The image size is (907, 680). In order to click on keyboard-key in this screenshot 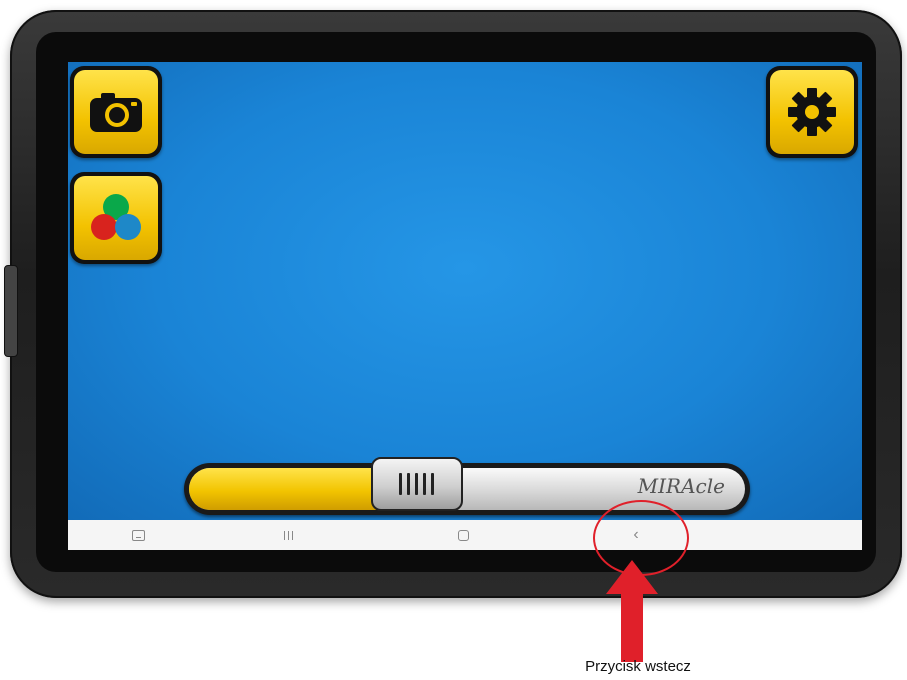, I will do `click(138, 535)`.